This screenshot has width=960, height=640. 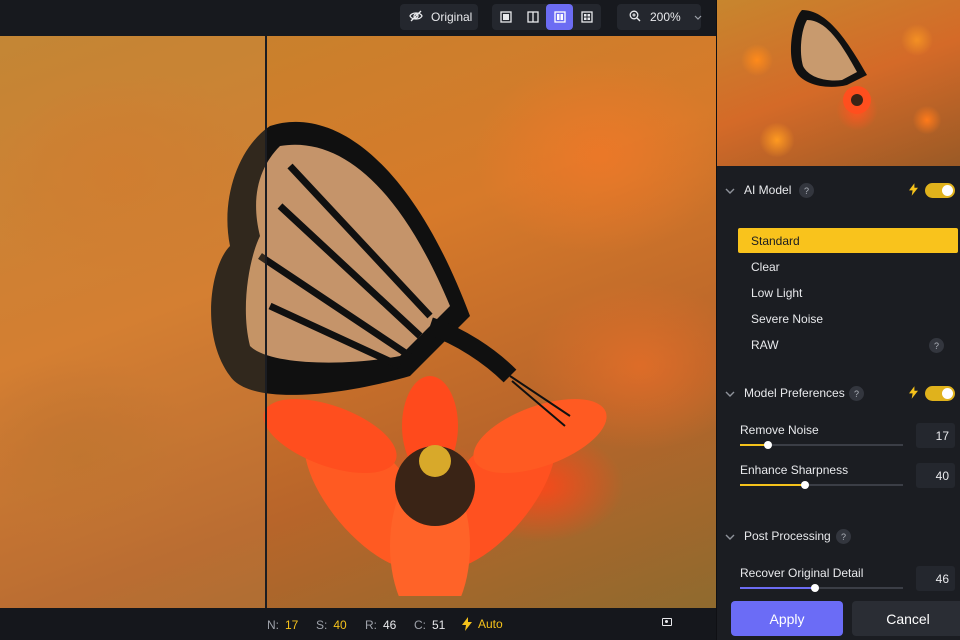 I want to click on grid-view-icon, so click(x=586, y=17).